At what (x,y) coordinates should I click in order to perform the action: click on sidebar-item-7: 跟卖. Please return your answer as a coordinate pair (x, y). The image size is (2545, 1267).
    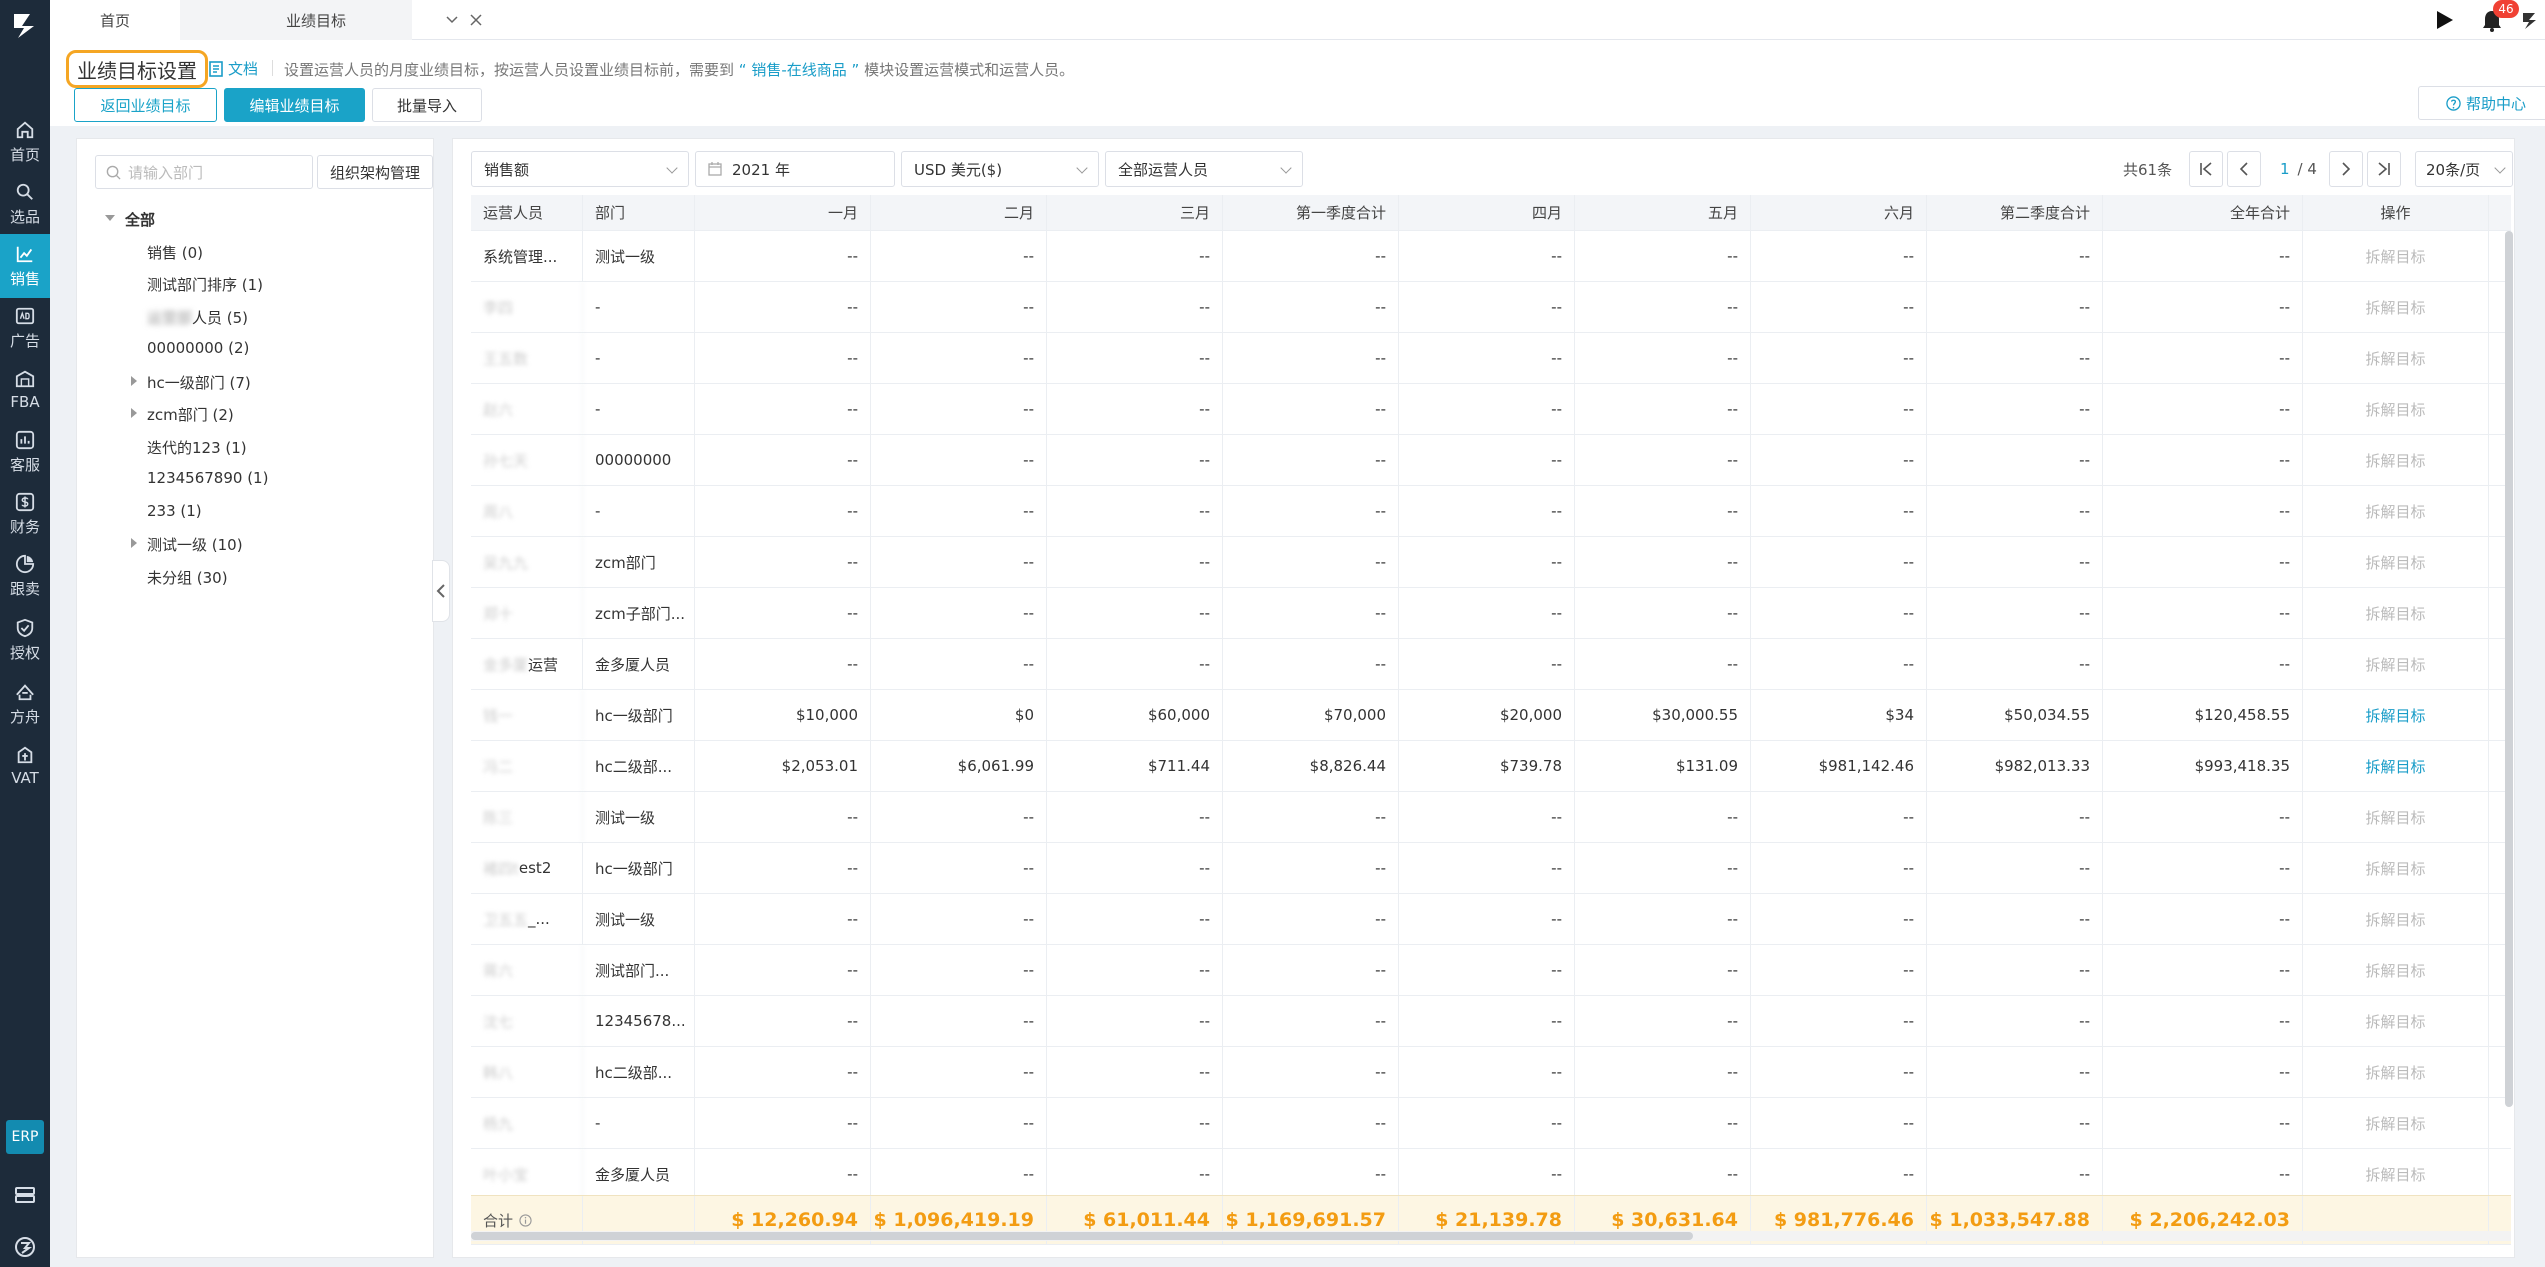
    Looking at the image, I should click on (25, 576).